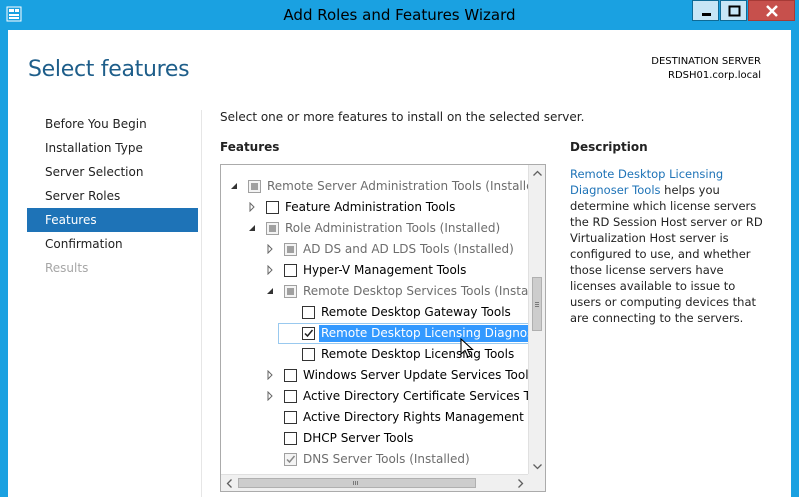  I want to click on minimize-icon, so click(706, 14).